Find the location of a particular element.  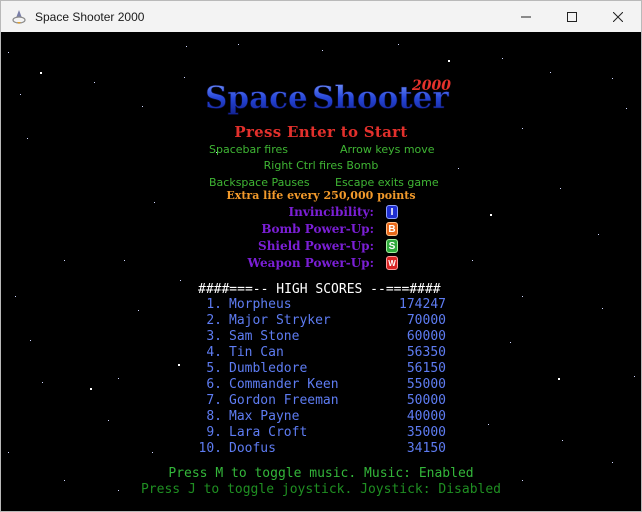

score-name: Major Stryker is located at coordinates (280, 320).